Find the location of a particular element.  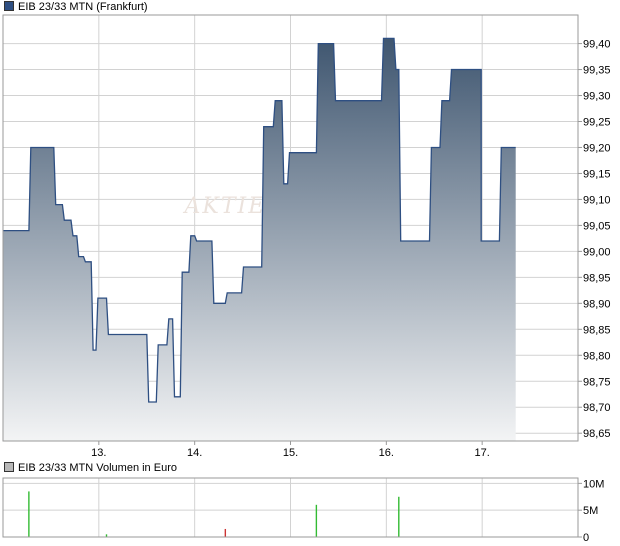

price-x-tick-label: 15. is located at coordinates (290, 453).